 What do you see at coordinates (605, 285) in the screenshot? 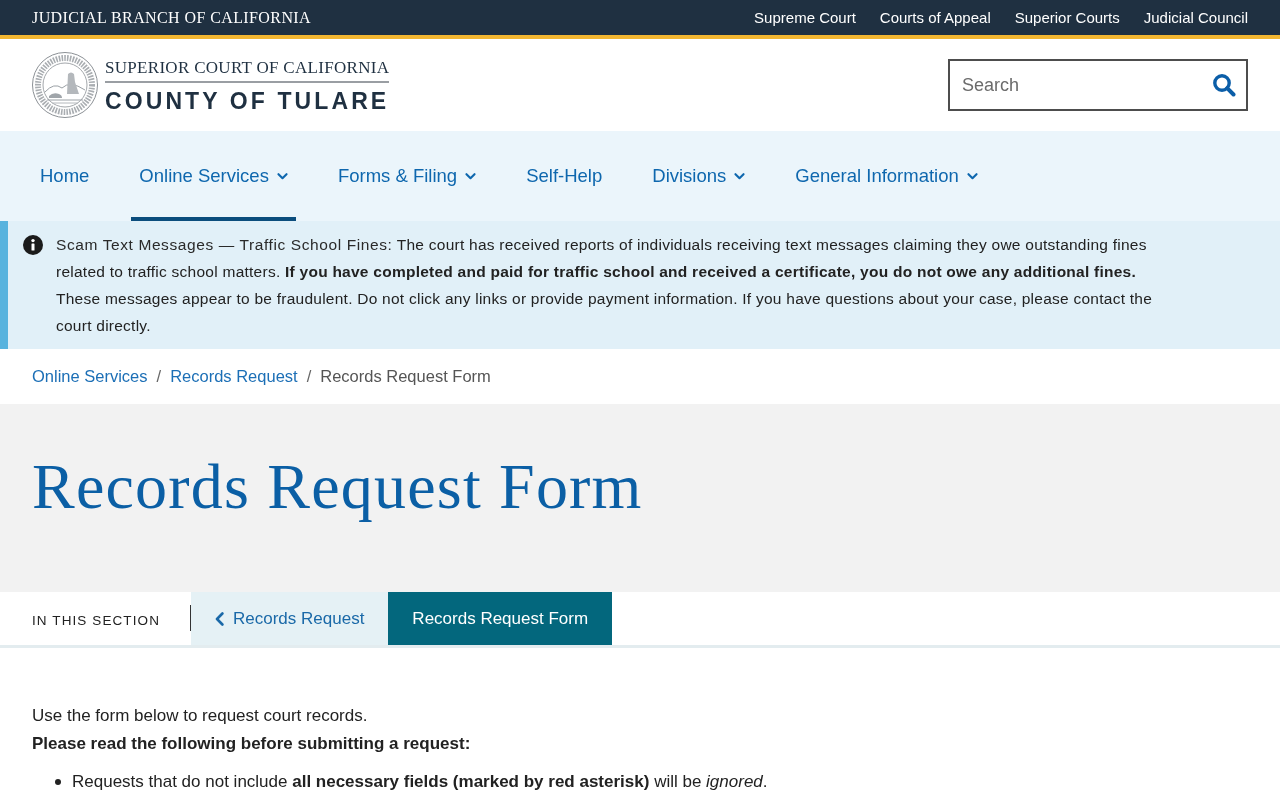
I see `alert-message: Scam Text Messages — Traffic School Fines: The court has received reports of individuals receiving text messages claiming they owe outstanding fines related to traffic school matters. If you have completed and paid for traffic school and received a certificate, you do not owe any additional fines. These messages appear to be fraudulent. Do not click any links or provide payment information. If you have questions about your case, please contact the court directly.` at bounding box center [605, 285].